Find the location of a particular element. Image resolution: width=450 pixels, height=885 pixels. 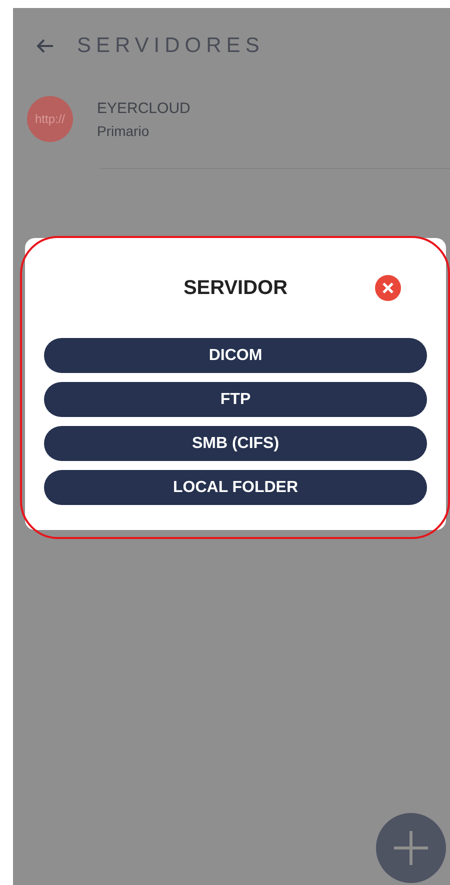

plus-icon is located at coordinates (411, 848).